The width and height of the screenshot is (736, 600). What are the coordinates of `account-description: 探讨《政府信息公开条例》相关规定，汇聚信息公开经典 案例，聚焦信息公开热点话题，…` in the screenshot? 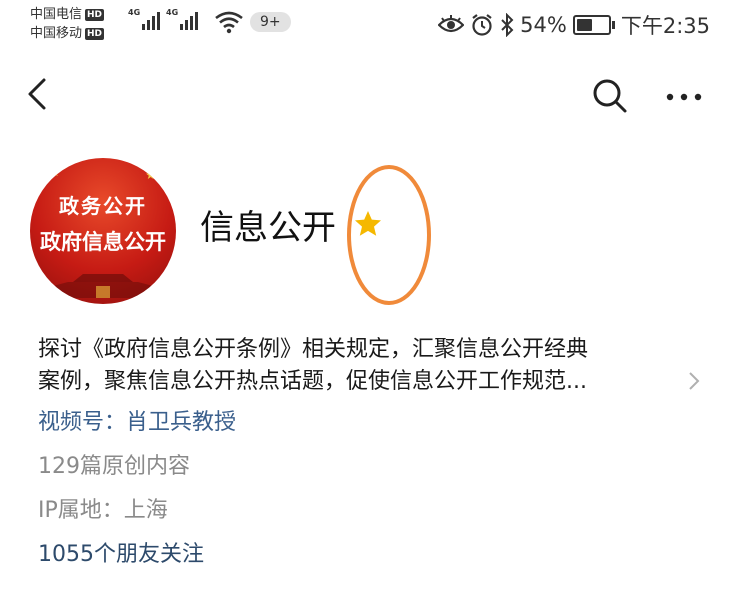 It's located at (368, 366).